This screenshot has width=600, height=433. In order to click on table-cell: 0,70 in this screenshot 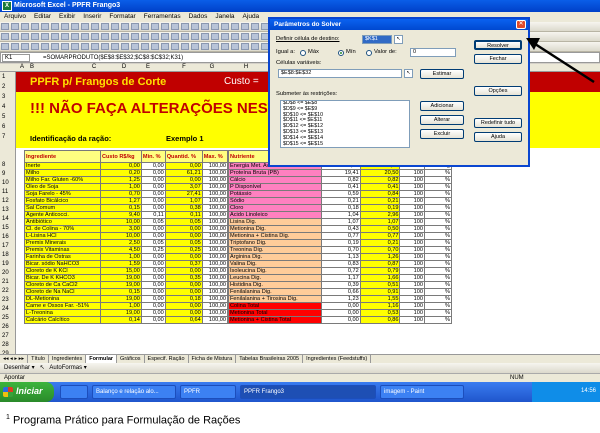, I will do `click(380, 250)`.